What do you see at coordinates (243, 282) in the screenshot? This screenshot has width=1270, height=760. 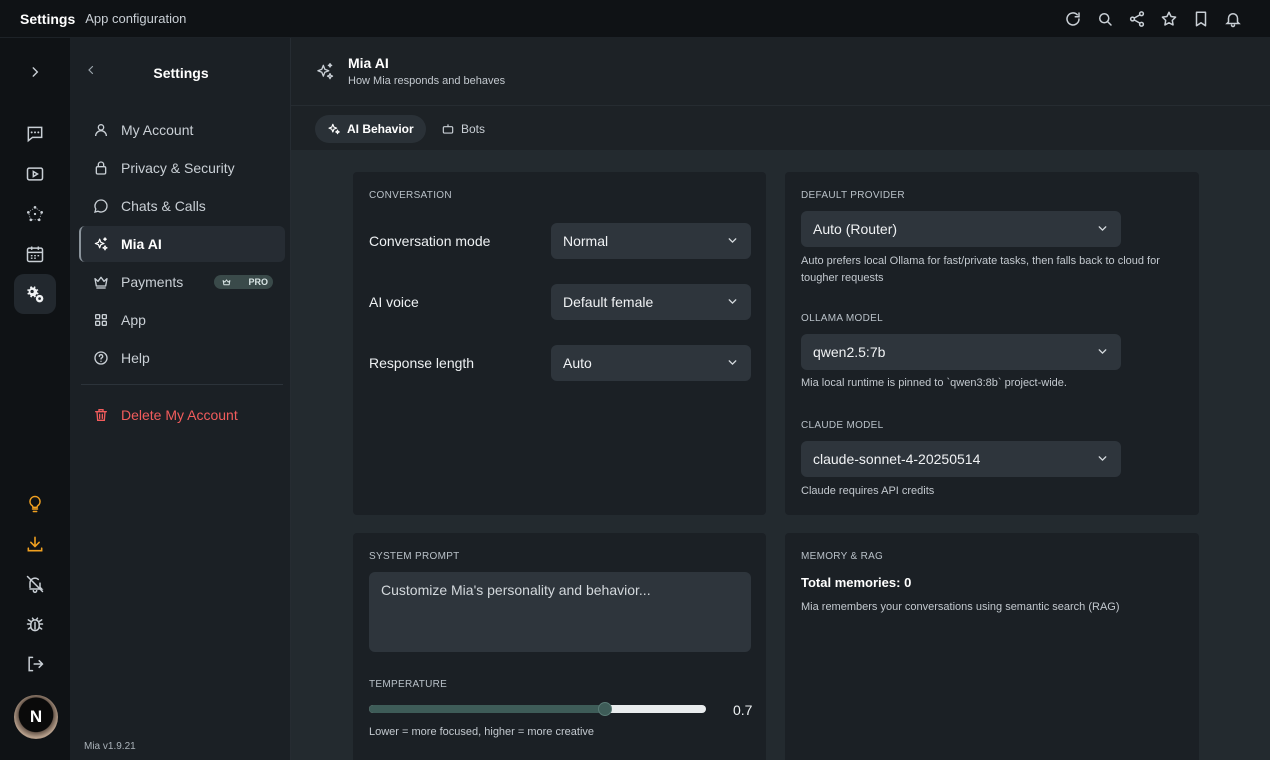 I see `pro-badge: PRO` at bounding box center [243, 282].